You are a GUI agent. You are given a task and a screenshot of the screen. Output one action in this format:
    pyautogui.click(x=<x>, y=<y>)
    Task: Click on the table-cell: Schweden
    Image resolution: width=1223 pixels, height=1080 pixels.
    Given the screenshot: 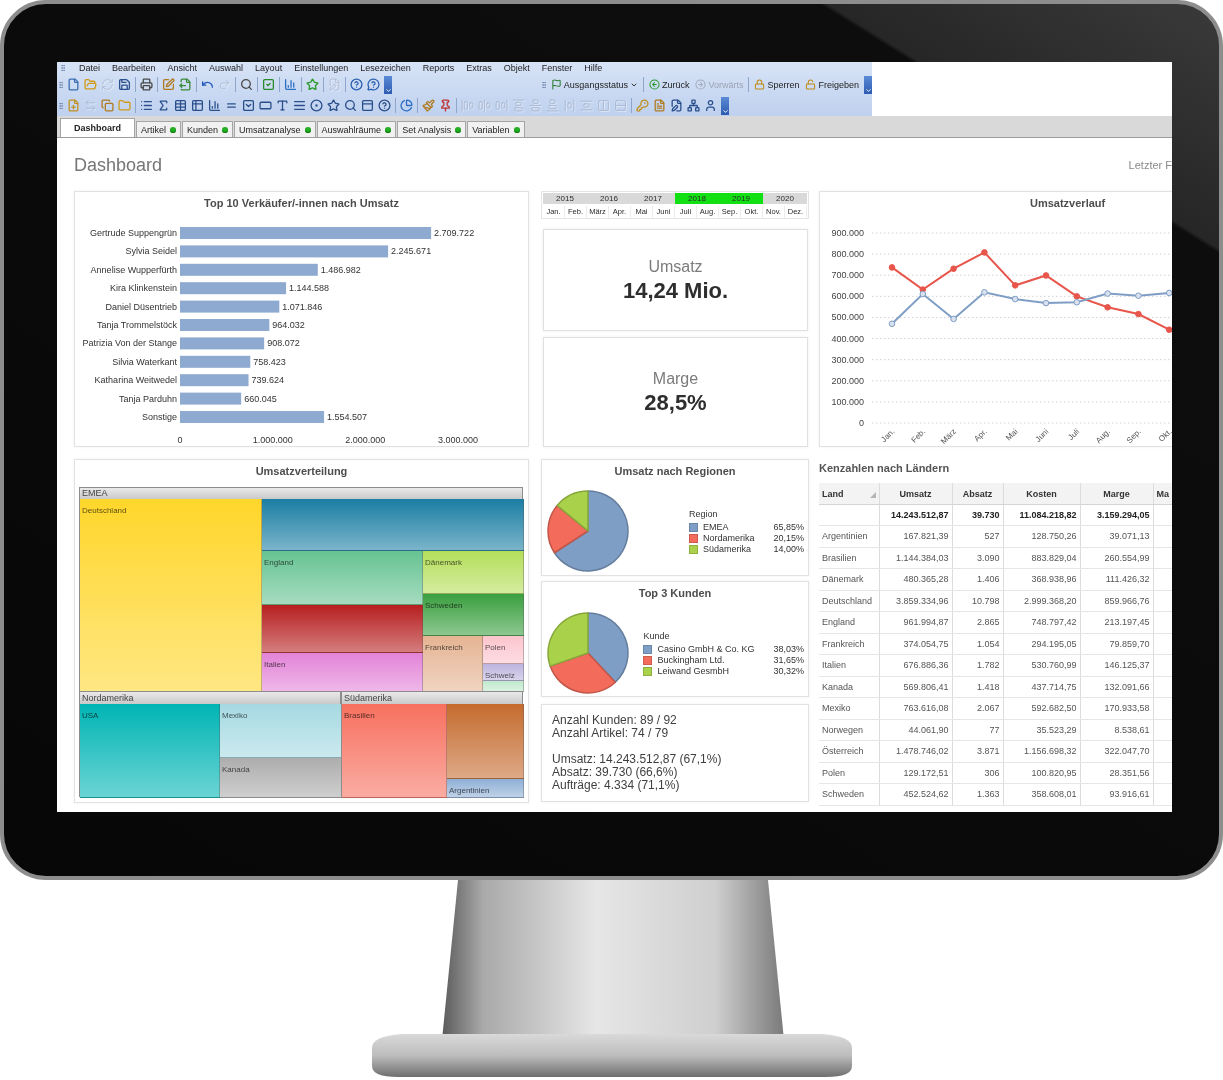 What is the action you would take?
    pyautogui.click(x=849, y=794)
    